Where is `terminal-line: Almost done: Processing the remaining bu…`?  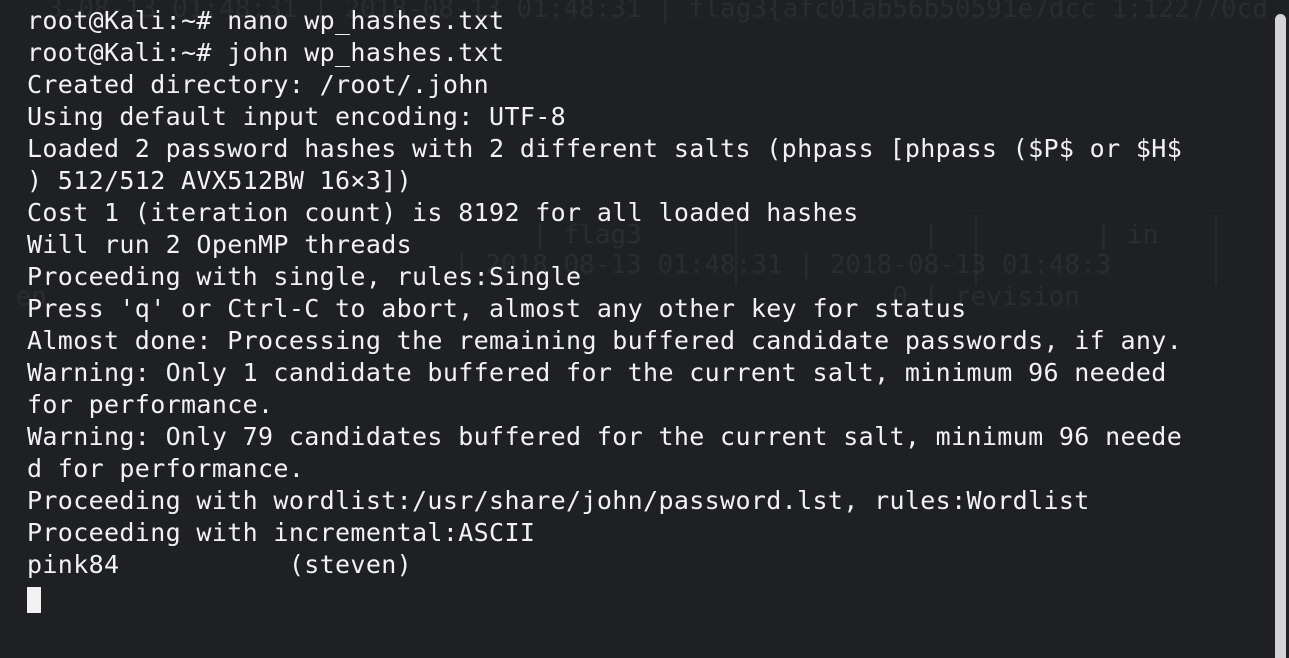
terminal-line: Almost done: Processing the remaining bu… is located at coordinates (605, 340).